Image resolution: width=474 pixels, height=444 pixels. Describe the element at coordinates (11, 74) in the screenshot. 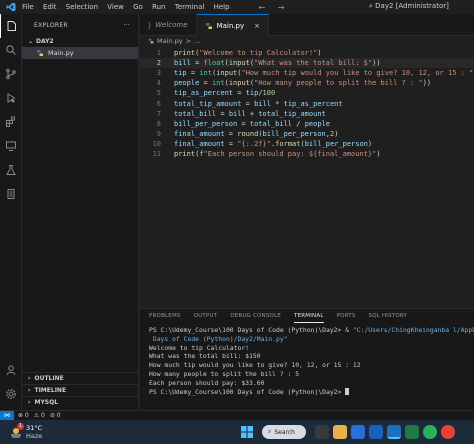

I see `source-control-icon` at that location.